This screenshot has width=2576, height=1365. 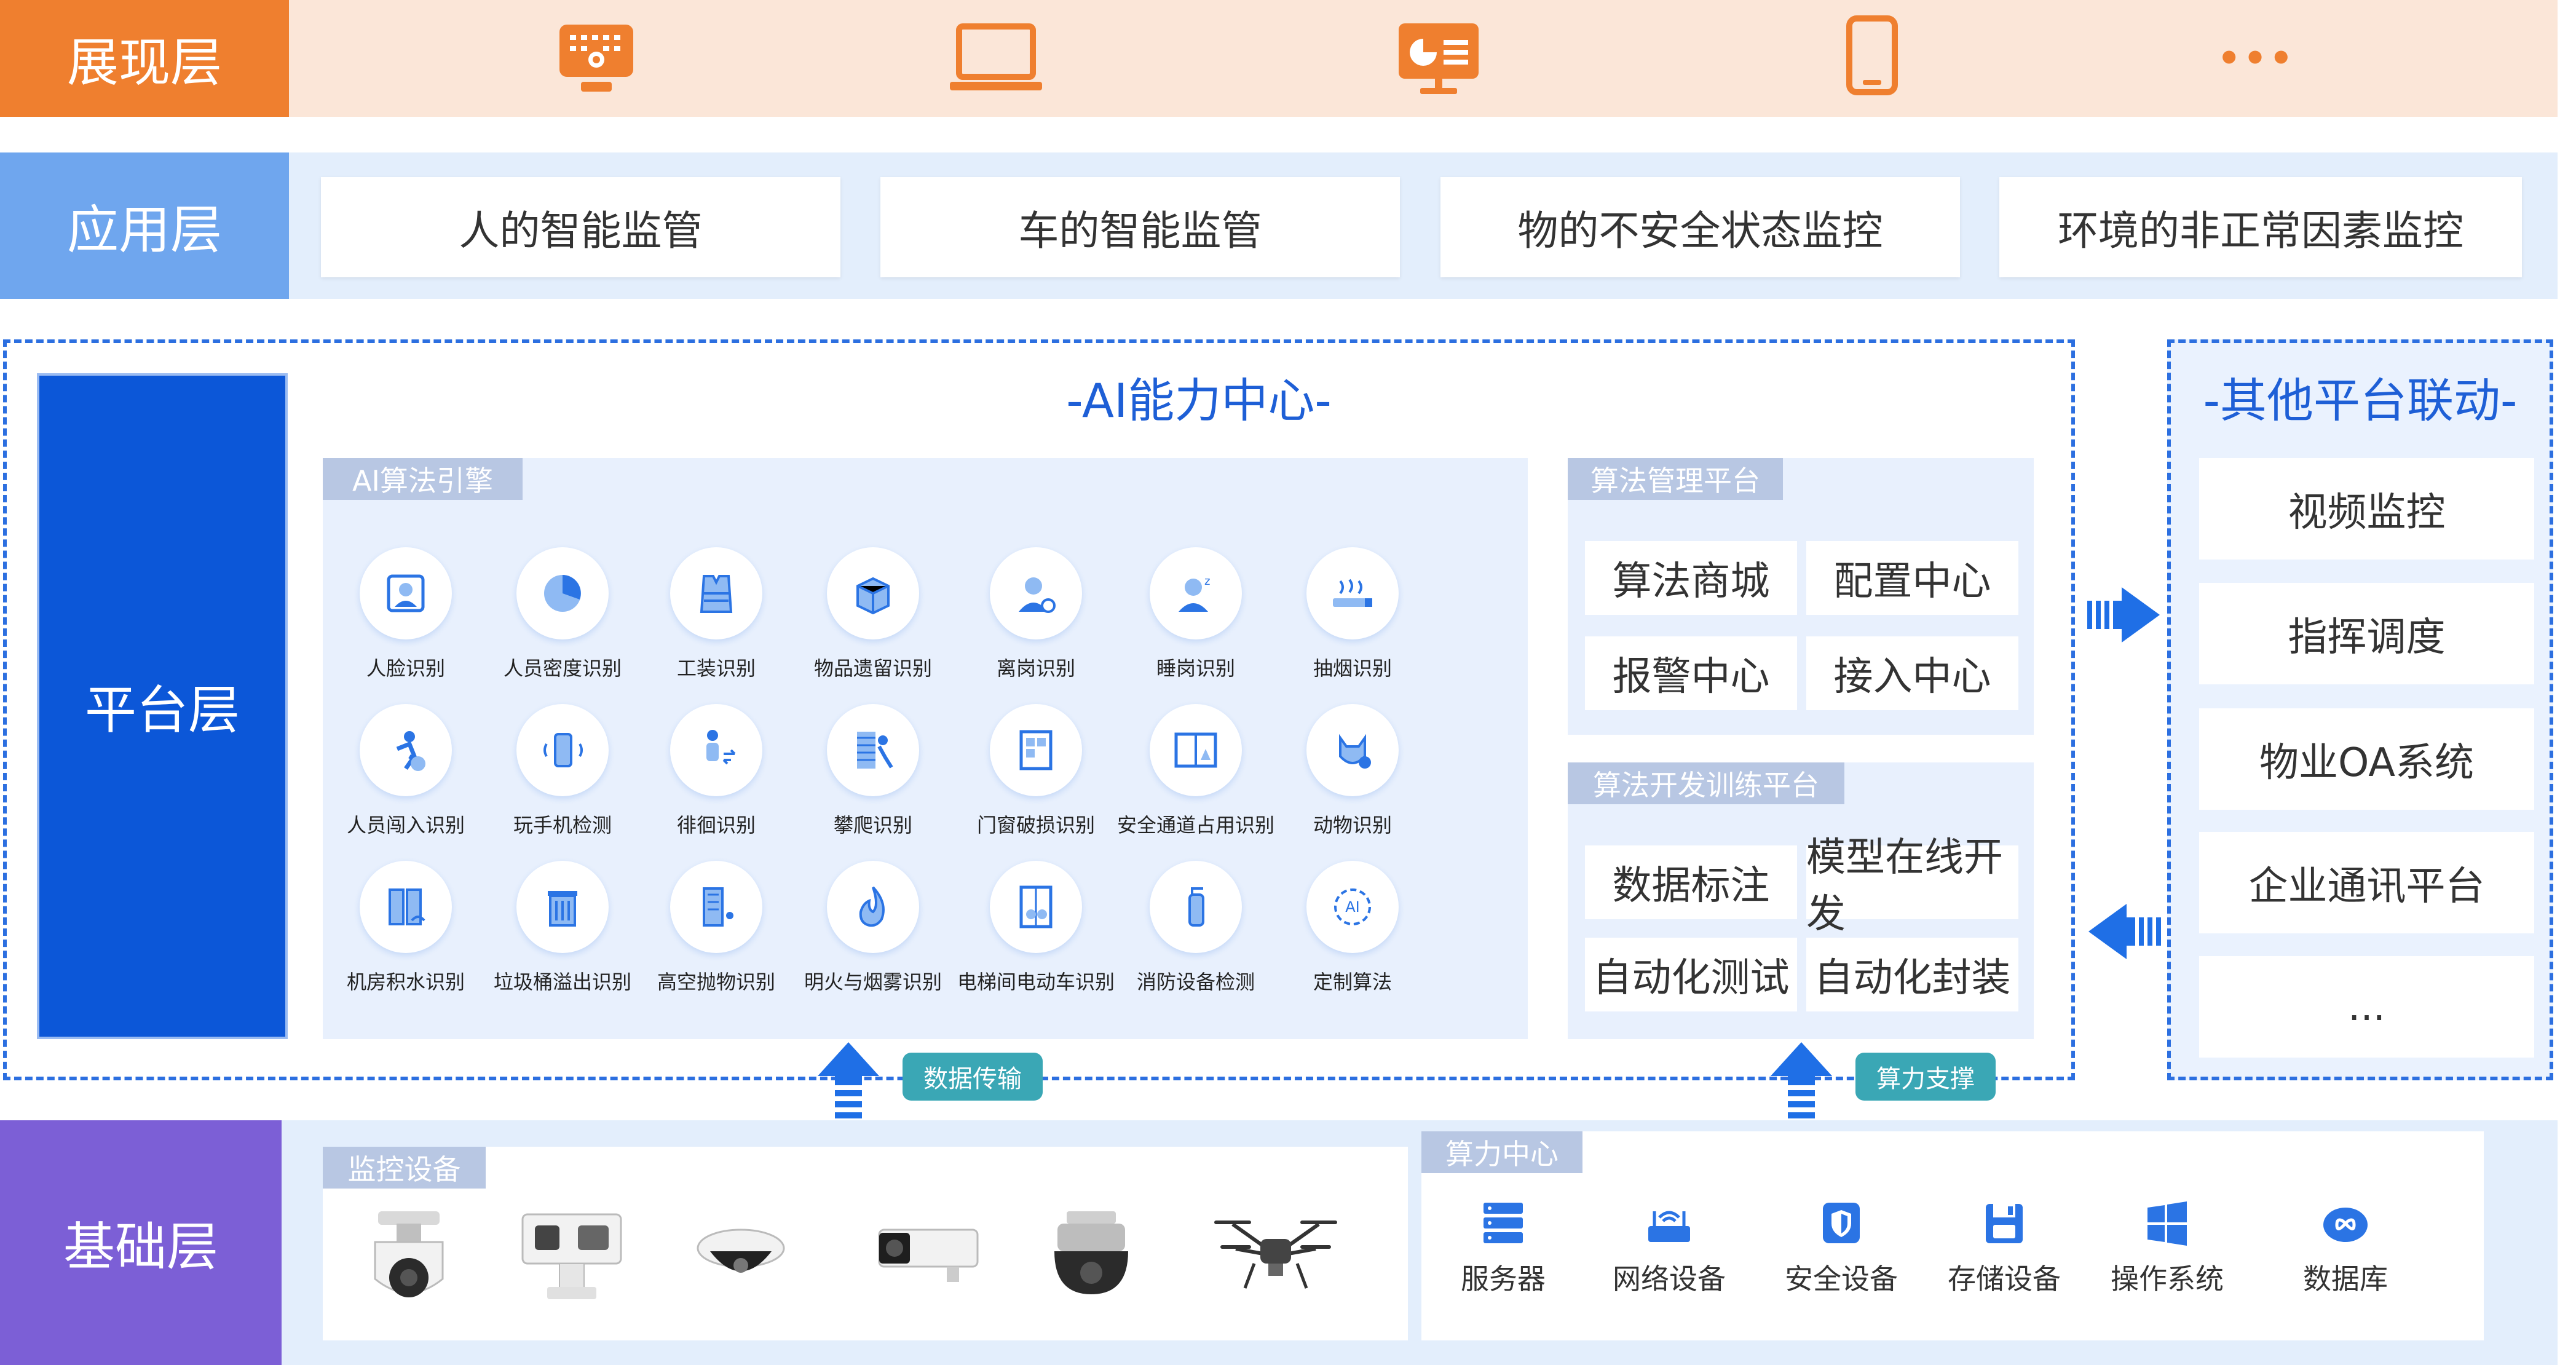 I want to click on train-card-auto-package: 自动化封装, so click(x=1912, y=975).